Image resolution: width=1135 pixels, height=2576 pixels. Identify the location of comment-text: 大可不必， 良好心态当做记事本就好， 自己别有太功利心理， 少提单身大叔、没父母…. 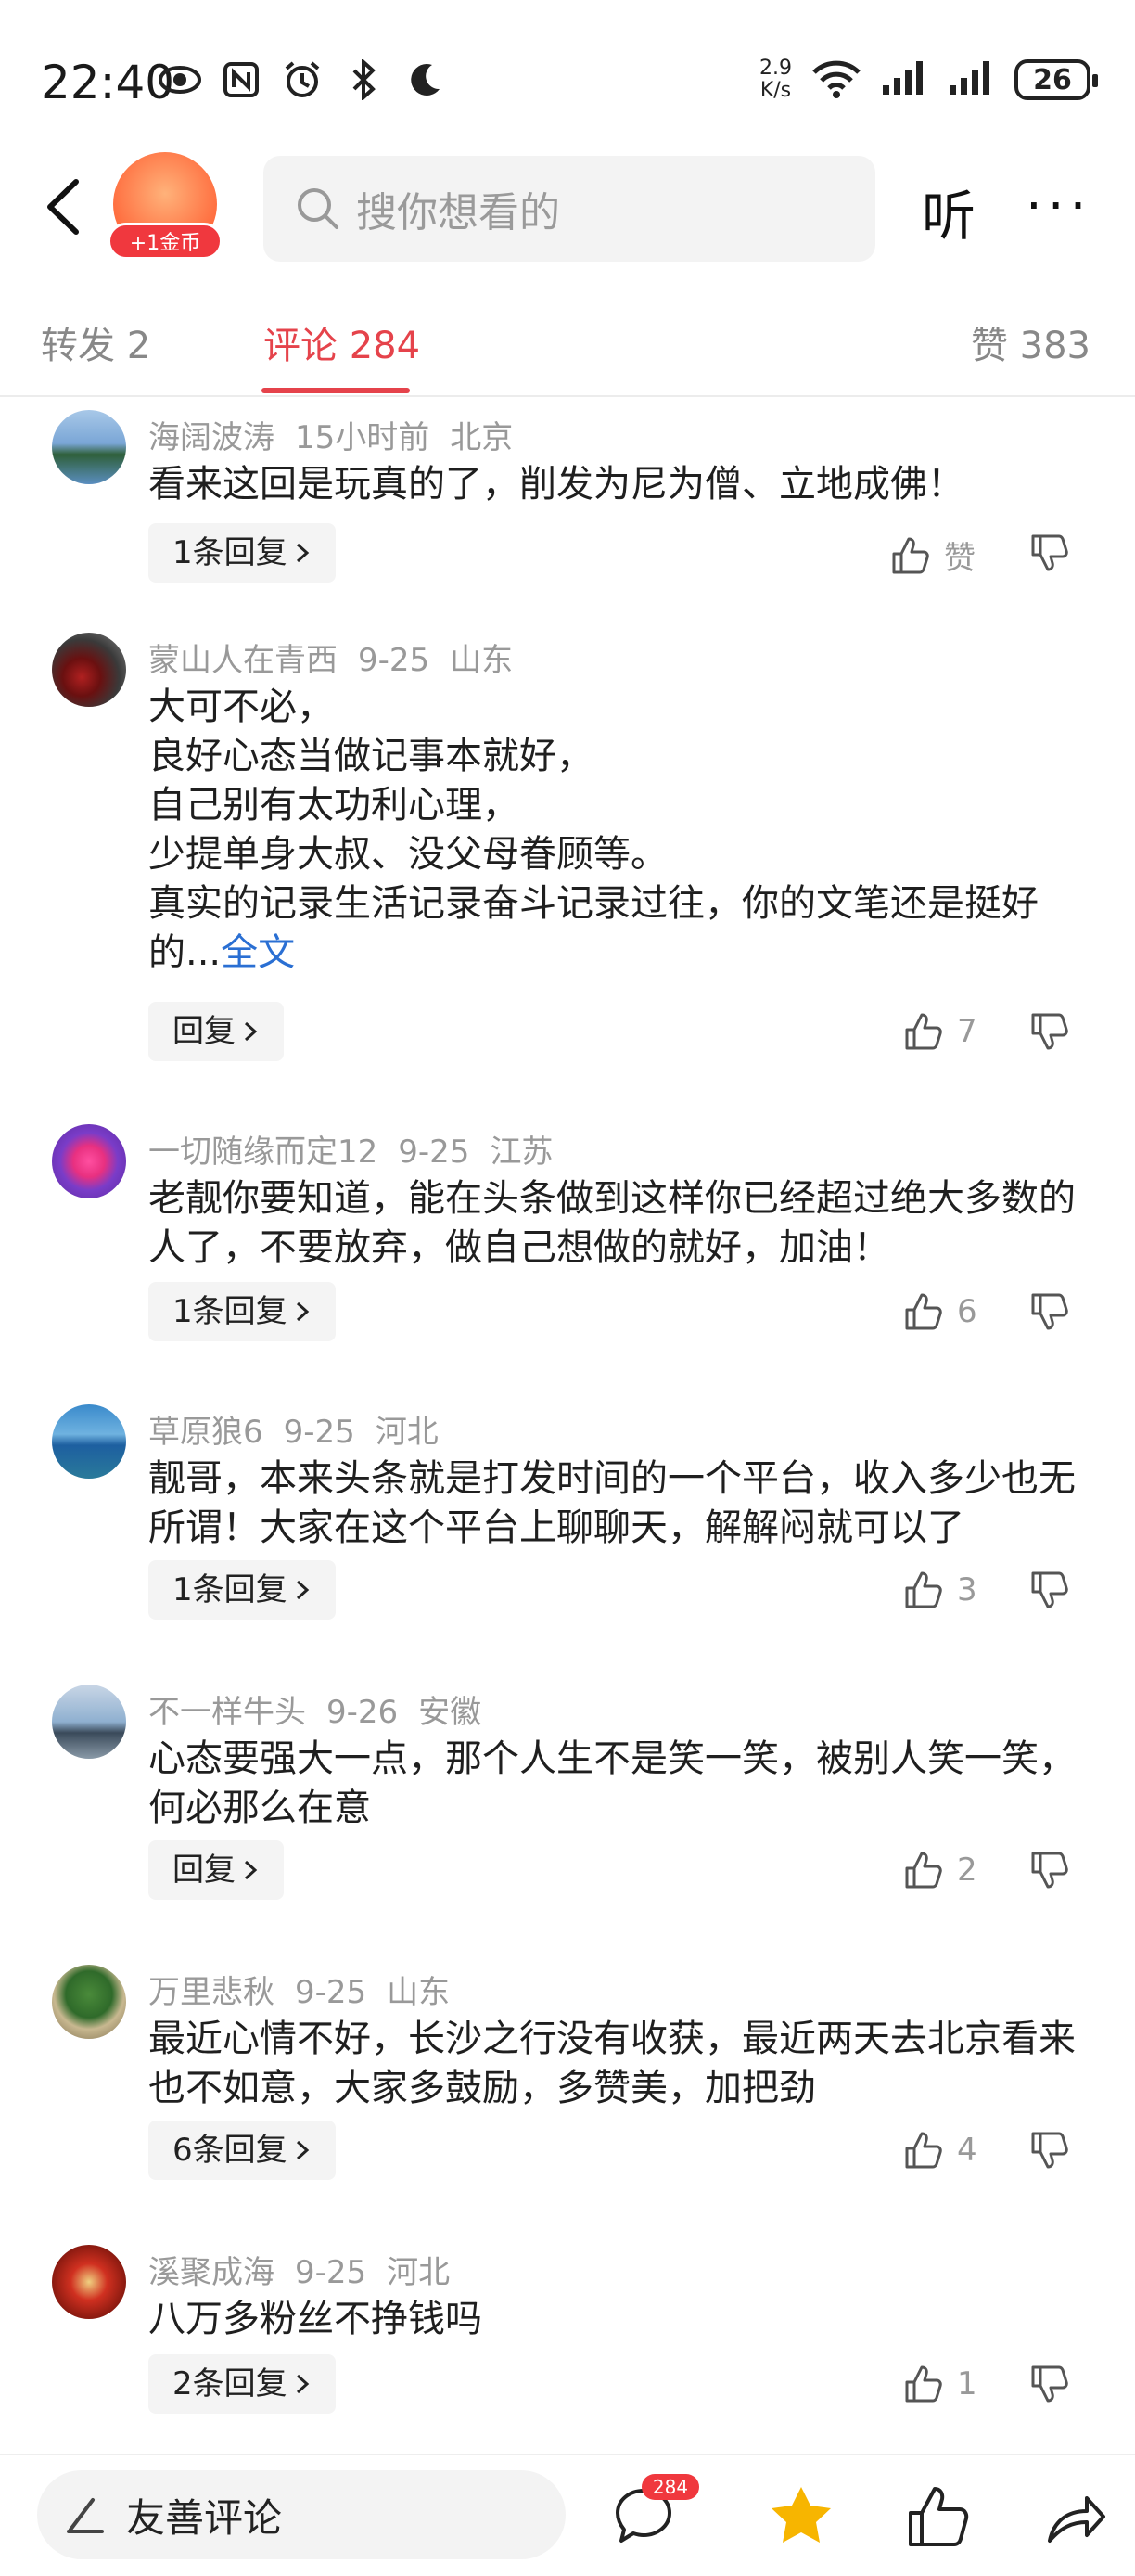
(594, 830).